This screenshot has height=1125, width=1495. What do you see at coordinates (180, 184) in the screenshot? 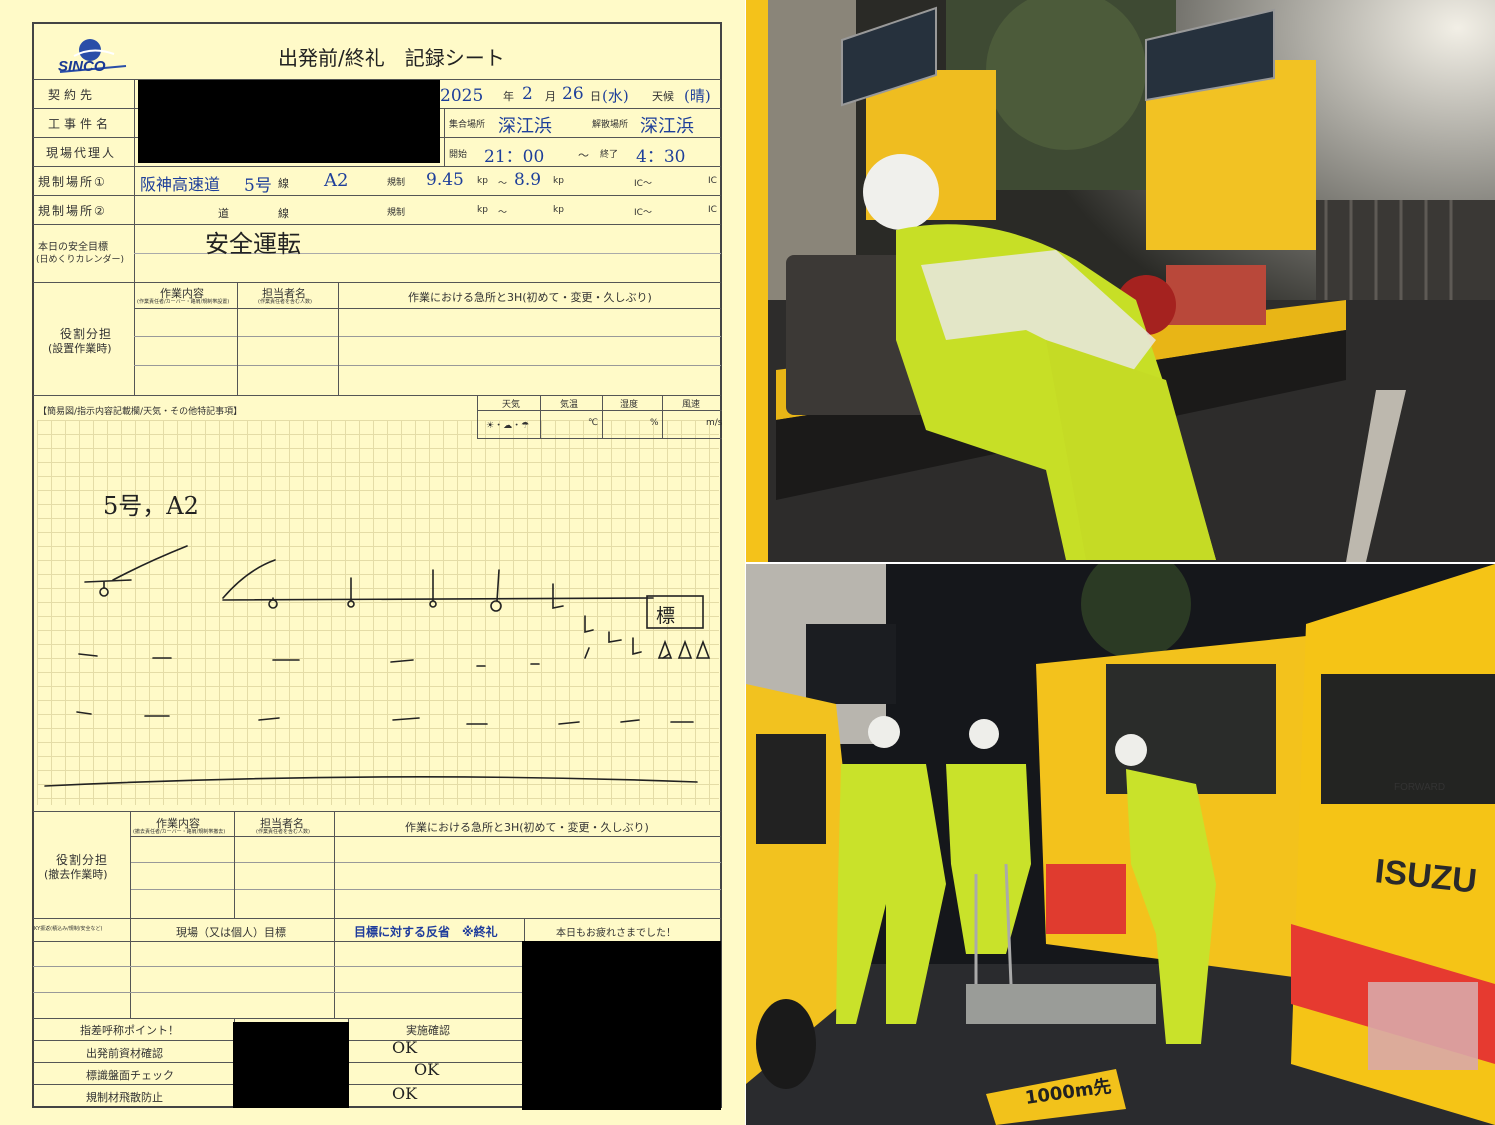
I see `reg1-road: 阪神高速道` at bounding box center [180, 184].